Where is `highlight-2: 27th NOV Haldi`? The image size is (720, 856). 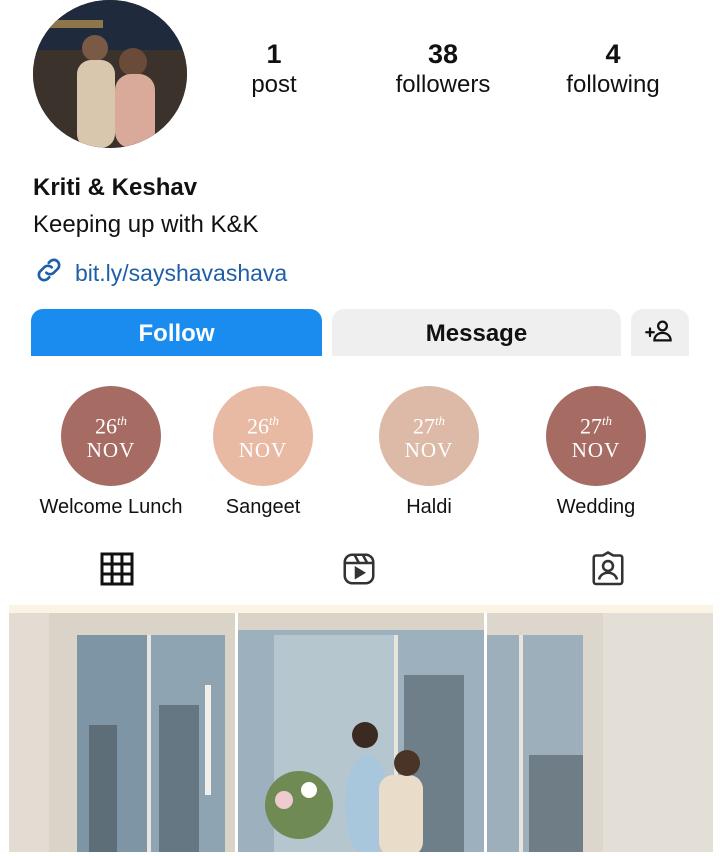 highlight-2: 27th NOV Haldi is located at coordinates (429, 452).